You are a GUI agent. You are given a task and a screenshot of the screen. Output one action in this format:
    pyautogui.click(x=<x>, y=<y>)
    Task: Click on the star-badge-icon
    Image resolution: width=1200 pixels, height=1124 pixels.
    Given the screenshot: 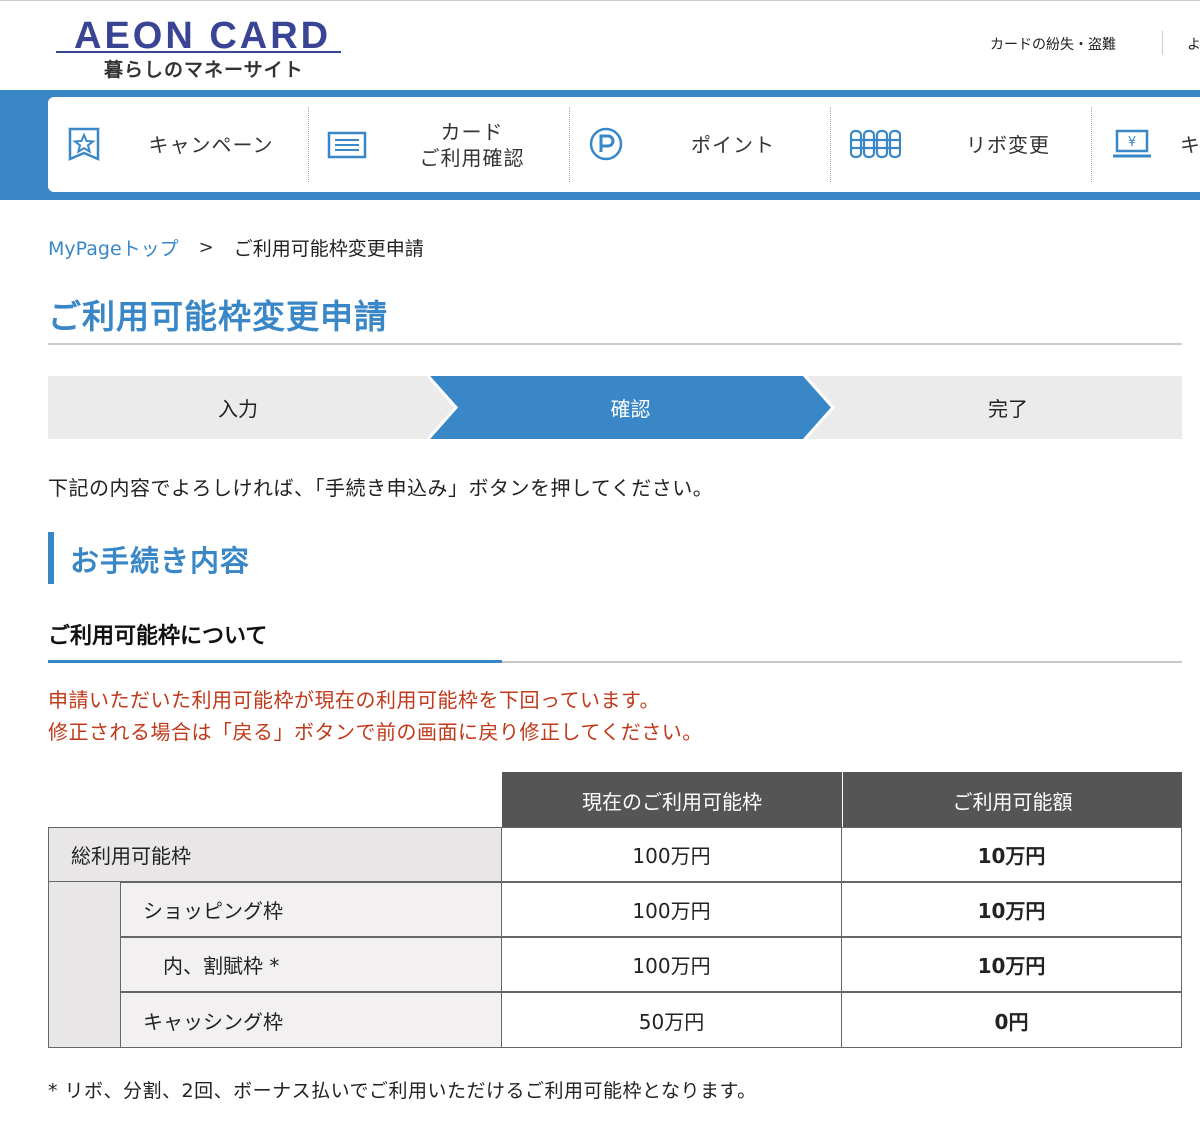 What is the action you would take?
    pyautogui.click(x=84, y=144)
    